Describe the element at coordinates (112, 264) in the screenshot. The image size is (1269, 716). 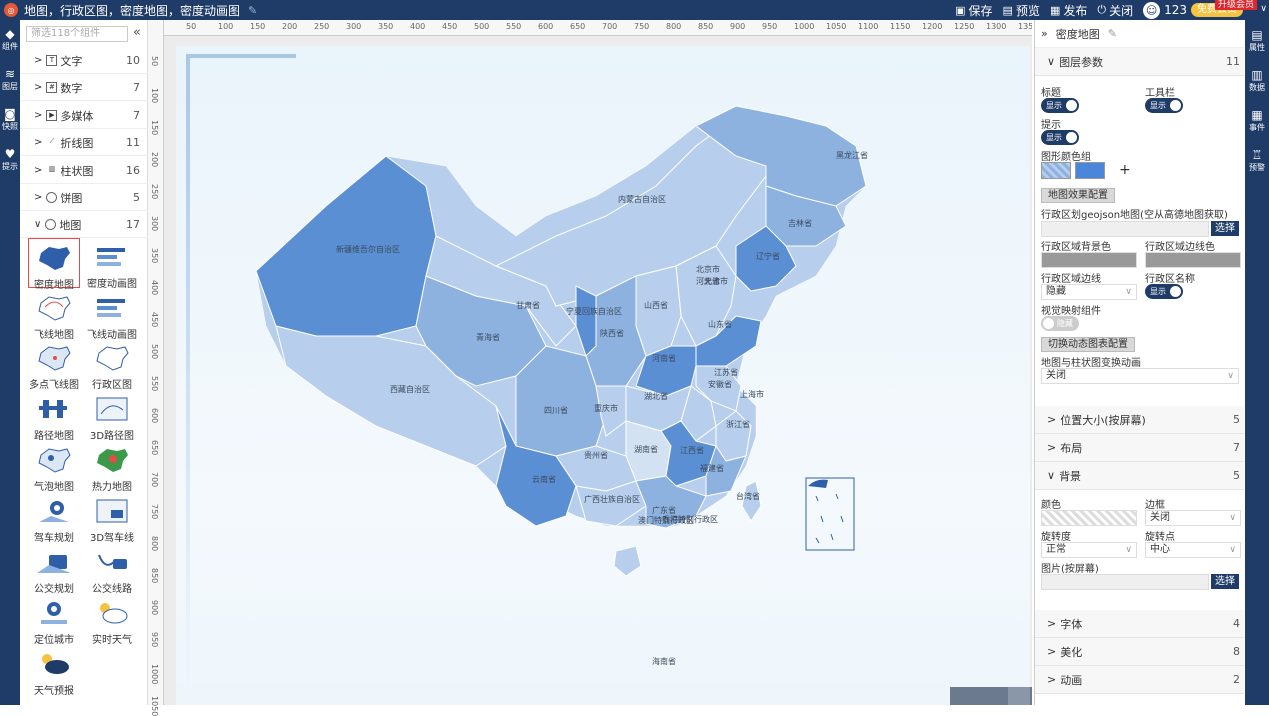
I see `tile-density-anim: 密度动画图` at that location.